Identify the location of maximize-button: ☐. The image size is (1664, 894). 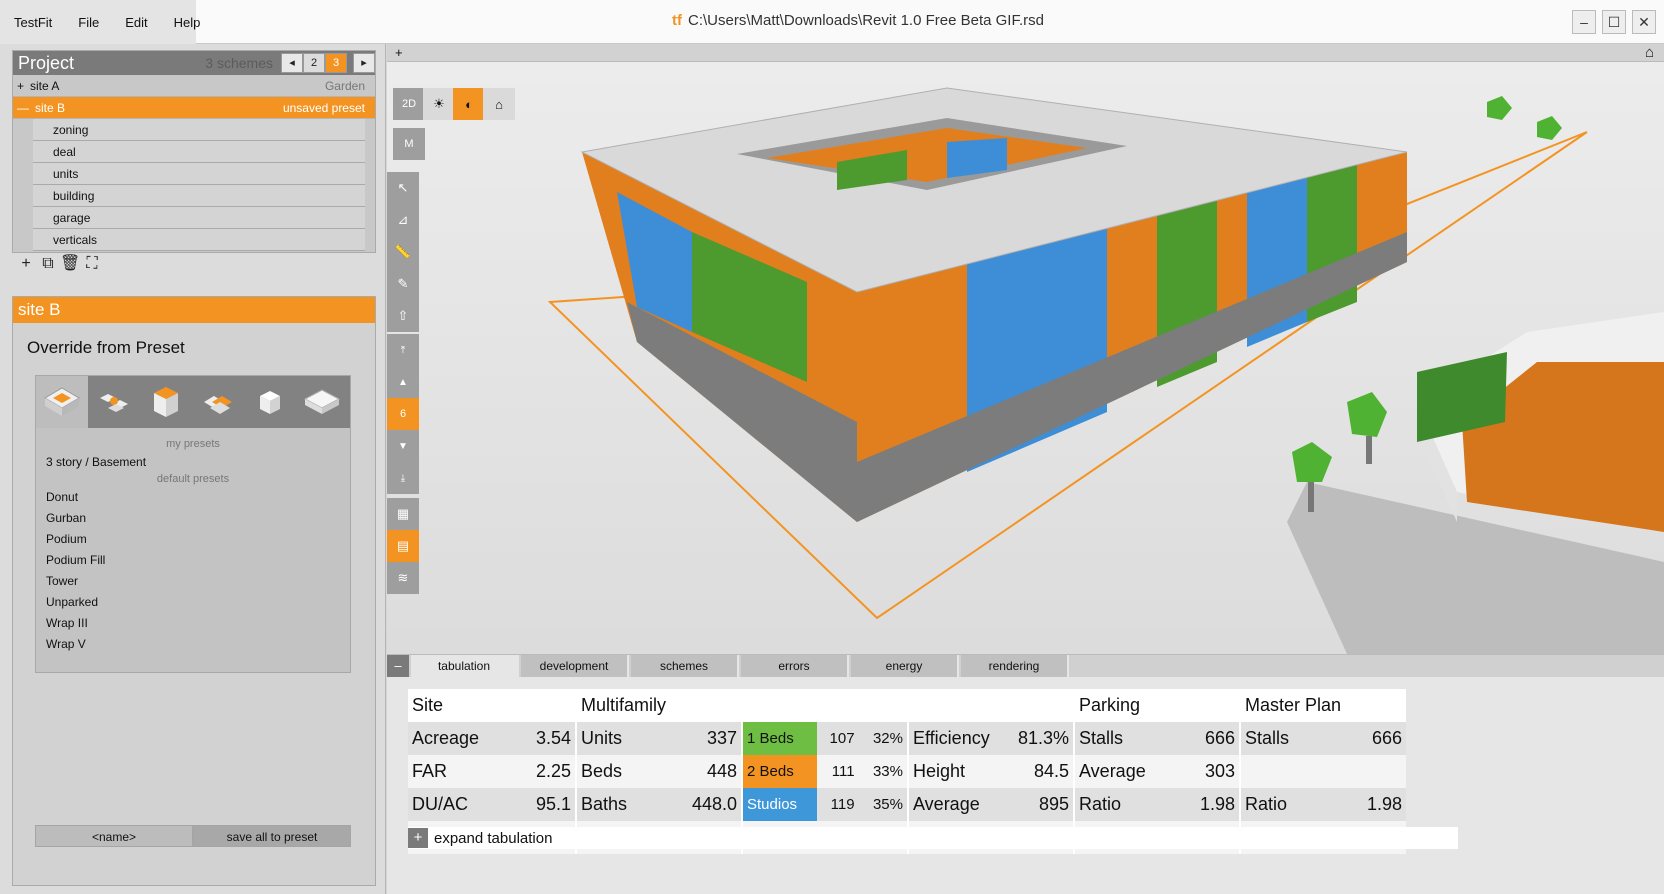
(1614, 22).